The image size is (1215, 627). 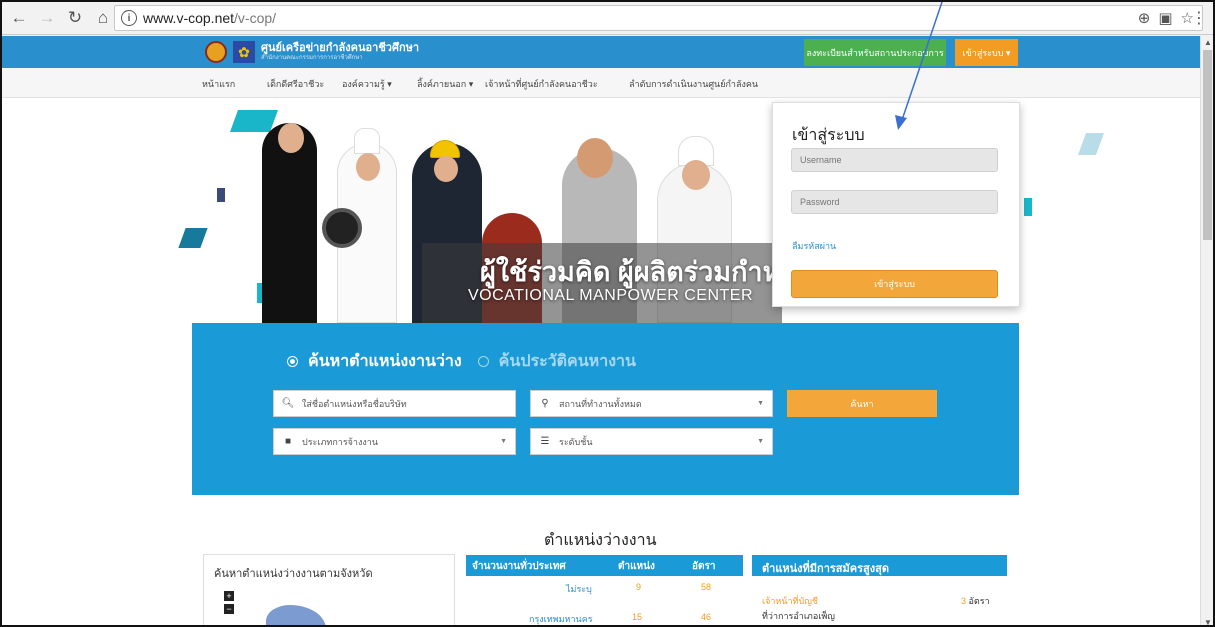 What do you see at coordinates (1206, 330) in the screenshot?
I see `page-scrollbar: ▲ ▼` at bounding box center [1206, 330].